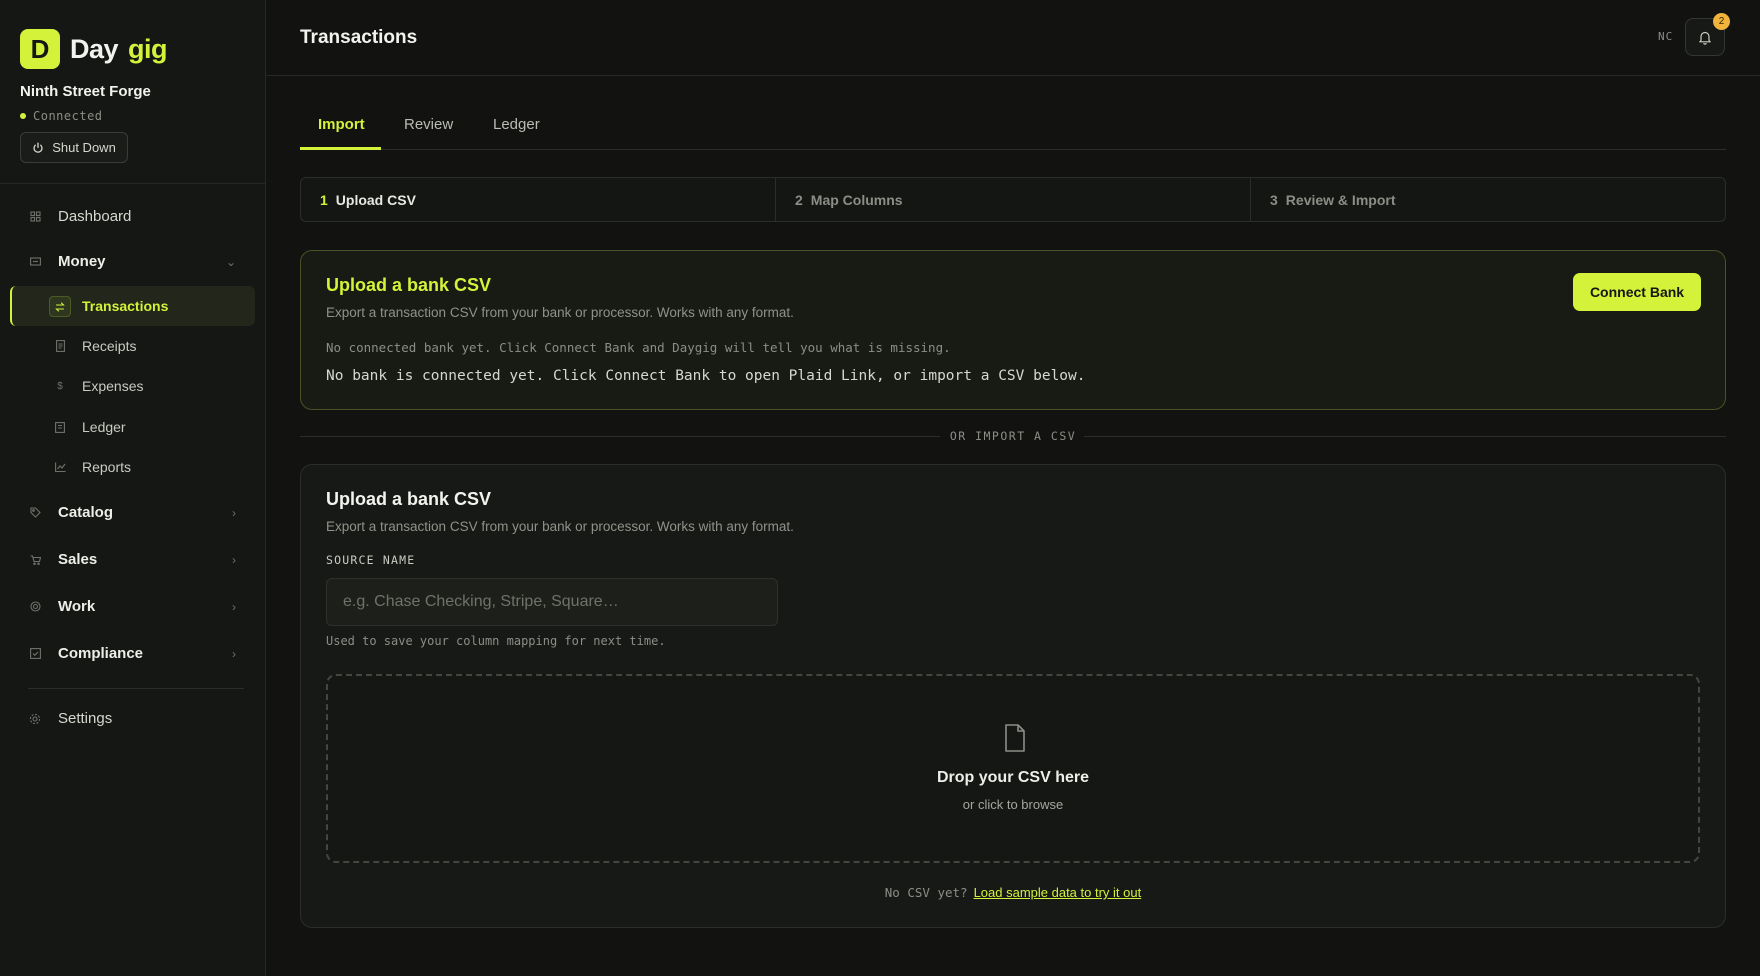 Image resolution: width=1760 pixels, height=976 pixels. I want to click on notifications-button: 2, so click(1707, 34).